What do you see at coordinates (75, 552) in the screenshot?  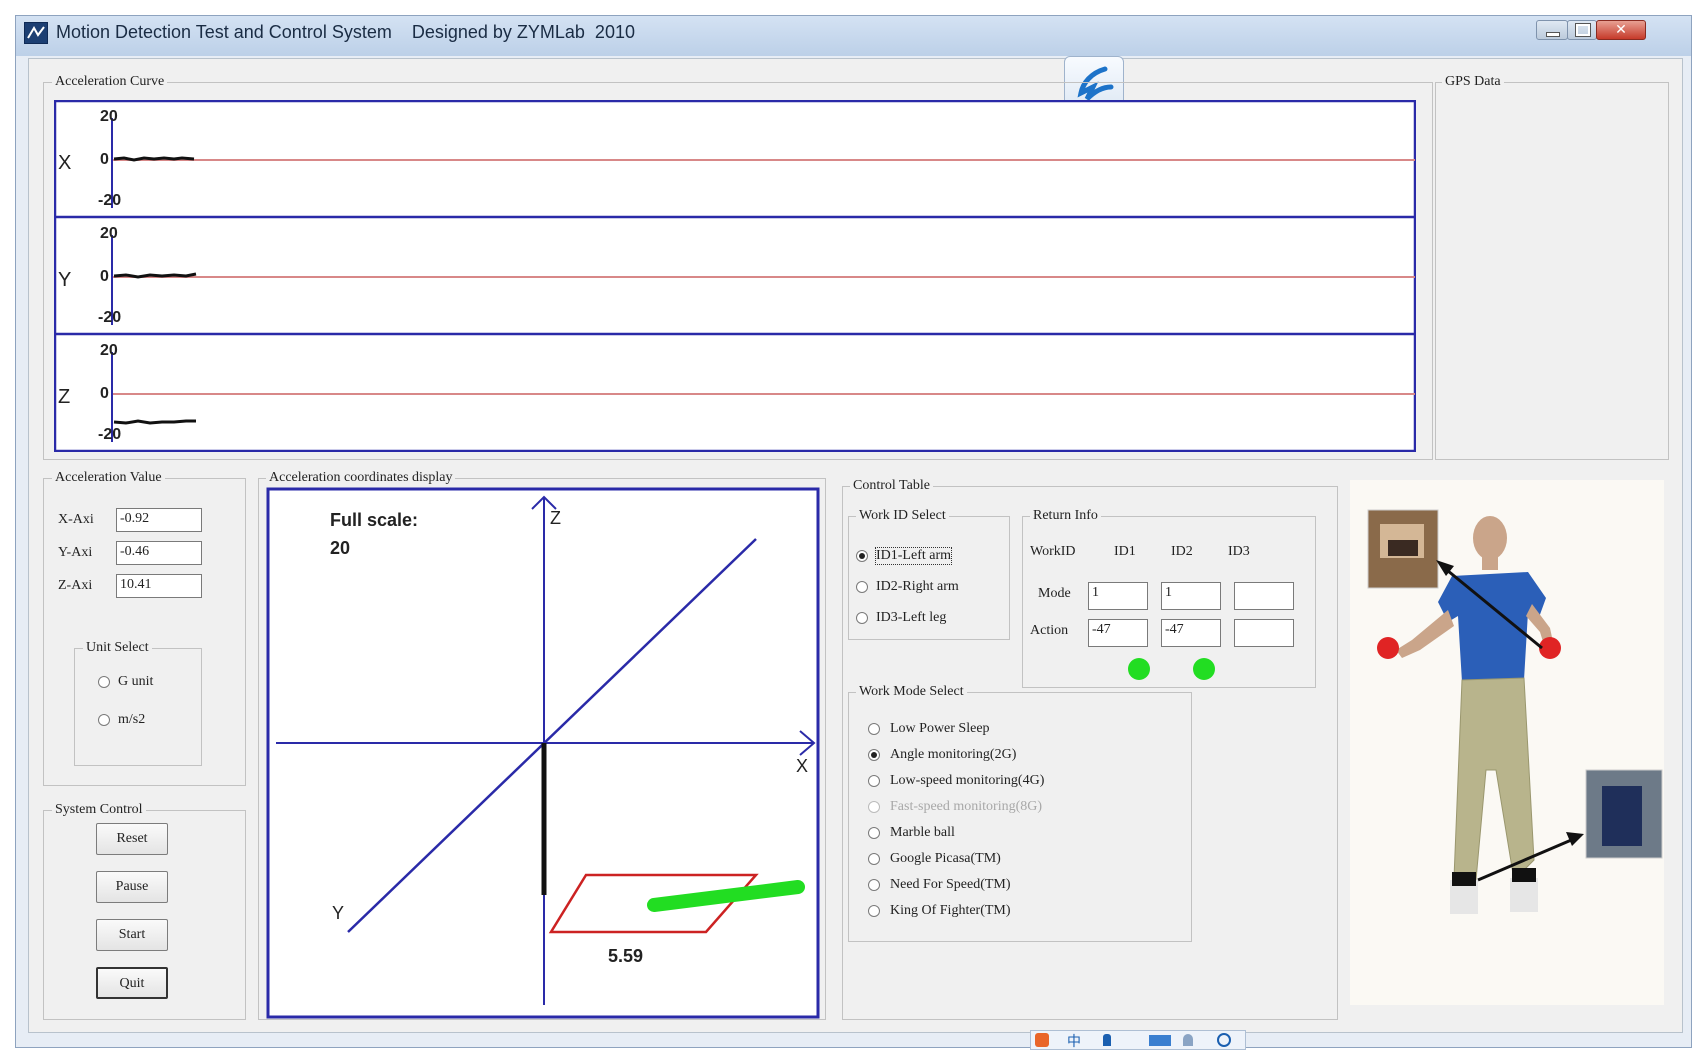 I see `y-axi-label: Y-Axi` at bounding box center [75, 552].